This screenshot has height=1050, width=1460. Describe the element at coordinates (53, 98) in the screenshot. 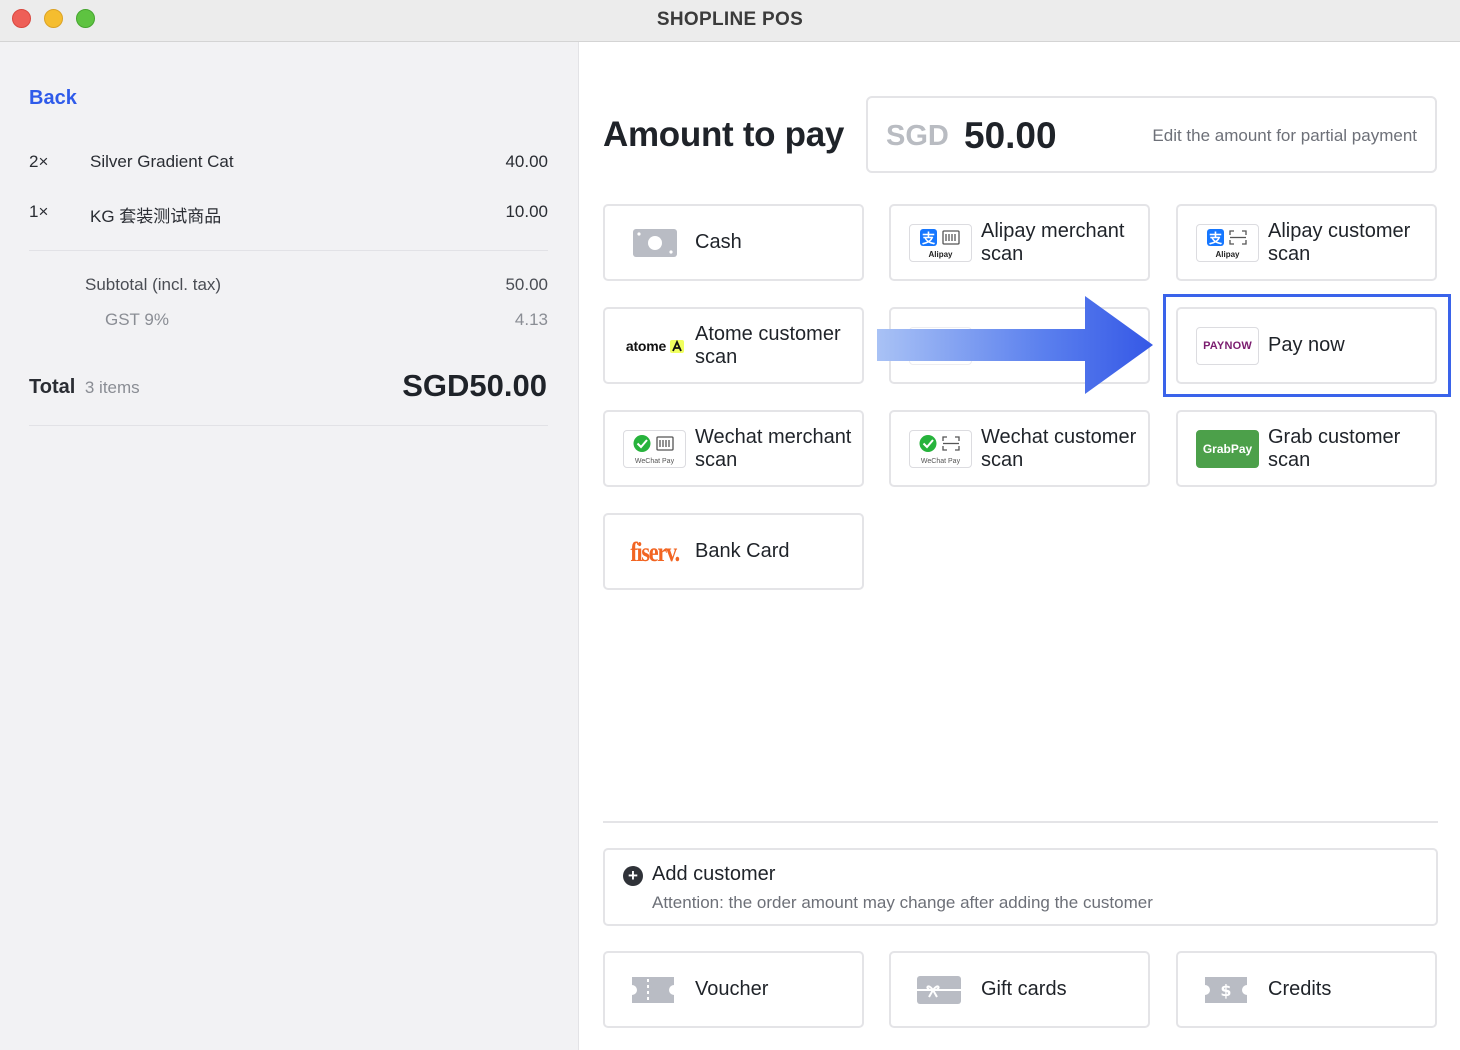

I see `back-link: Back` at that location.